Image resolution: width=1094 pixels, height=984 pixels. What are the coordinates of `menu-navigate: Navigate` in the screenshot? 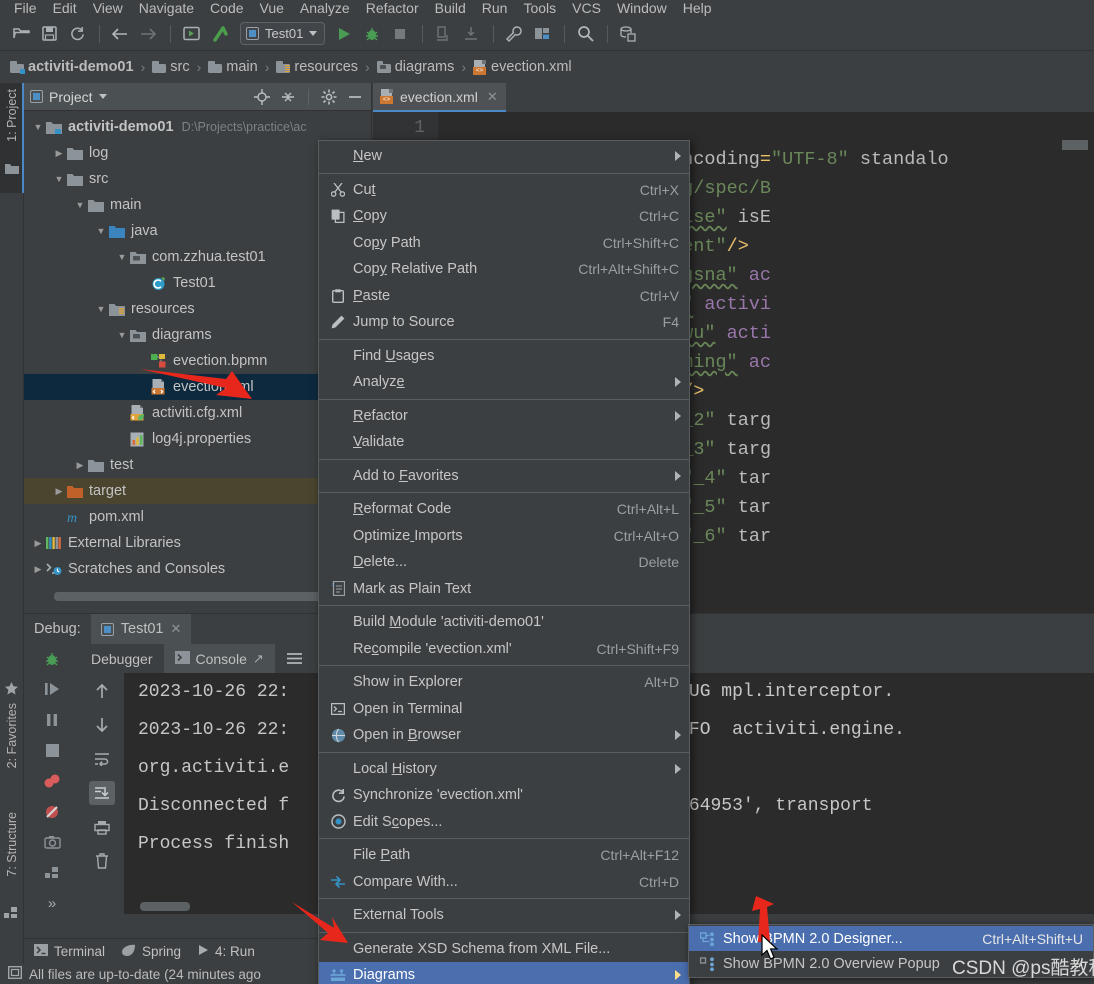 It's located at (166, 8).